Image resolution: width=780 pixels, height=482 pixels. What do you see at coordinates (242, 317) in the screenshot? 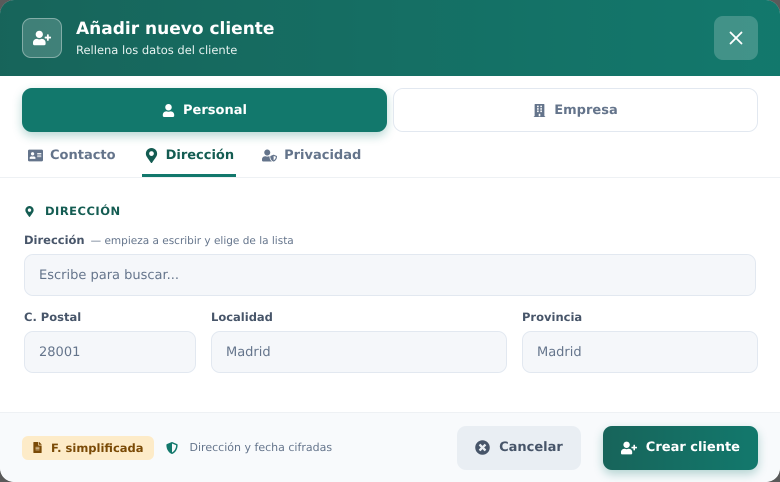
I see `field-label: Localidad` at bounding box center [242, 317].